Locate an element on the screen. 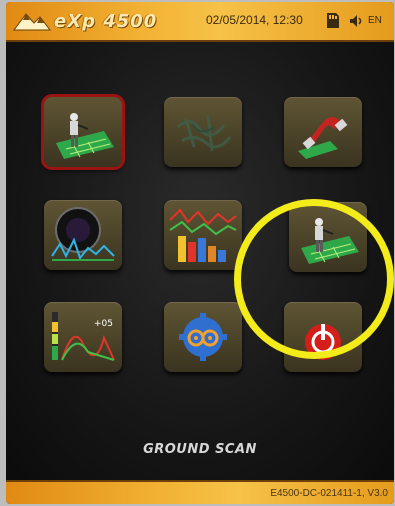 The height and width of the screenshot is (506, 395). tile-live-stream is located at coordinates (83, 235).